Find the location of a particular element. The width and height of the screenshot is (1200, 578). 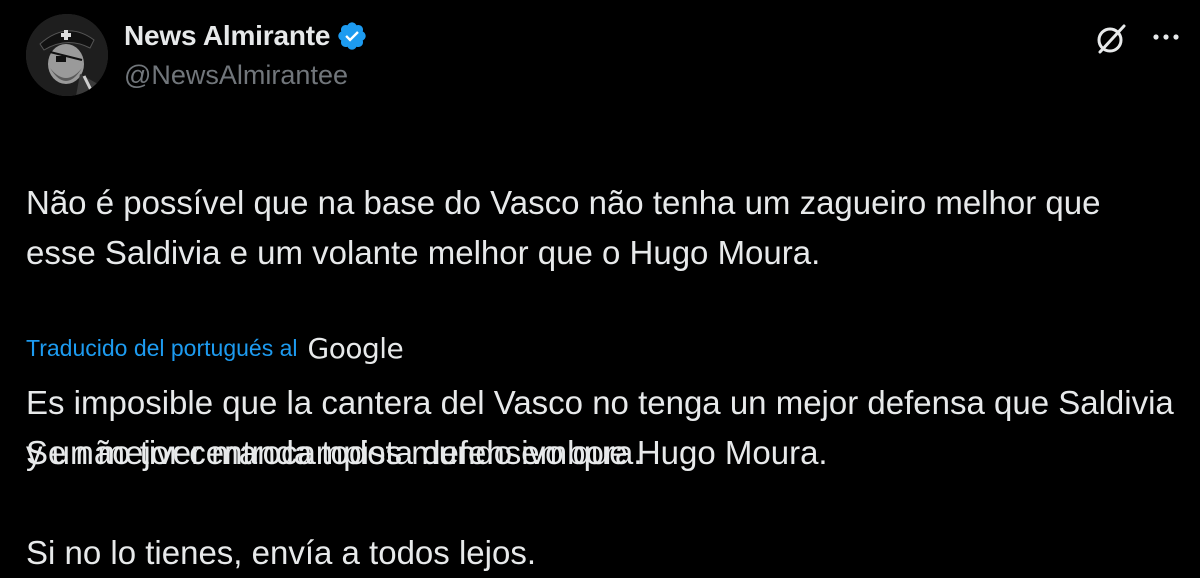

avatar is located at coordinates (67, 55).